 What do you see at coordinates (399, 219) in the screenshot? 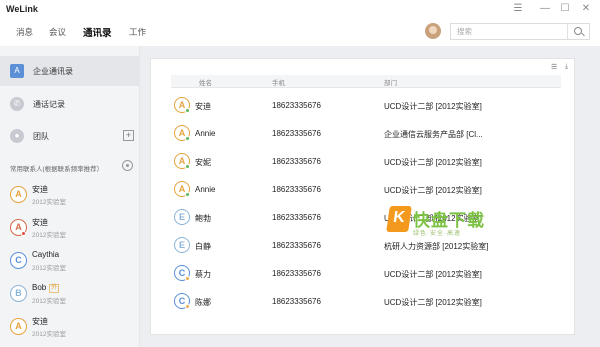
I see `watermark-k-icon` at bounding box center [399, 219].